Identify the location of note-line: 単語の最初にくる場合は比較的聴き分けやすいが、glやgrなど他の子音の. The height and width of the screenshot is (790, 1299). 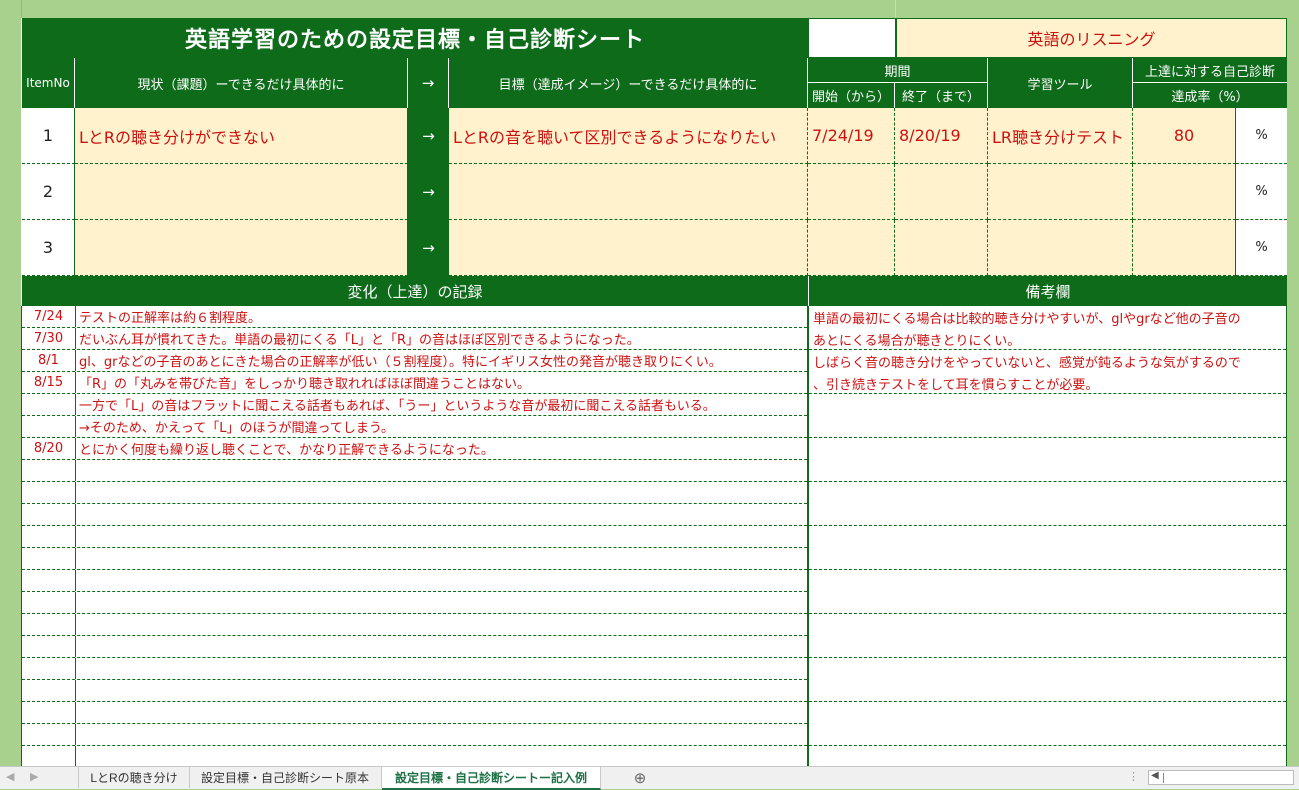
(1047, 317).